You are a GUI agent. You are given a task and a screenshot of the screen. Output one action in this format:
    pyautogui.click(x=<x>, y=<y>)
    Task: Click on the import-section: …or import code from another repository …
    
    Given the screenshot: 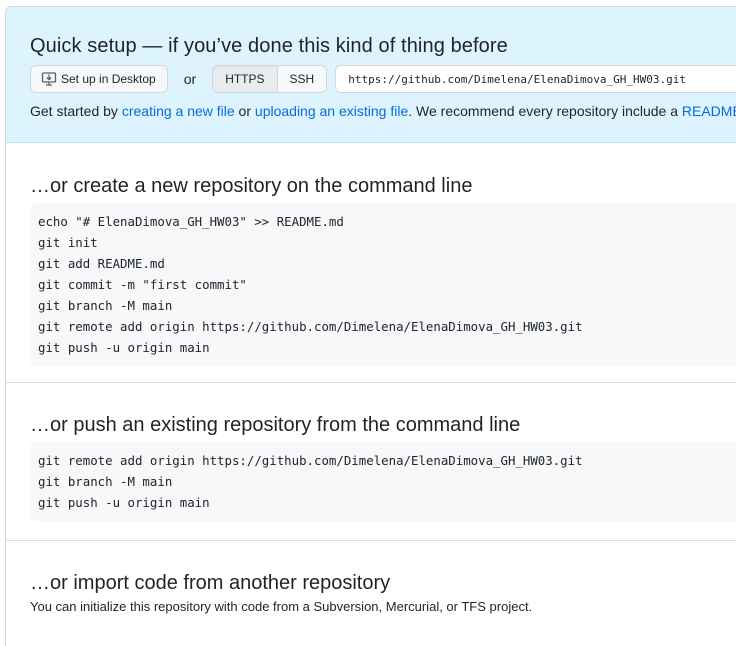 What is the action you would take?
    pyautogui.click(x=371, y=577)
    